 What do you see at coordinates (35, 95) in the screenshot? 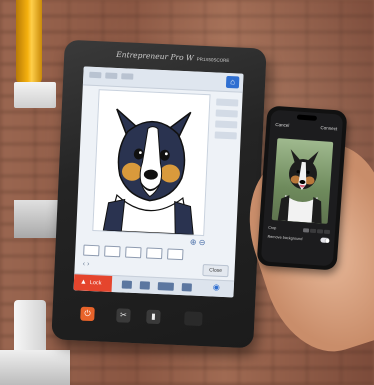
I see `spool-holder` at bounding box center [35, 95].